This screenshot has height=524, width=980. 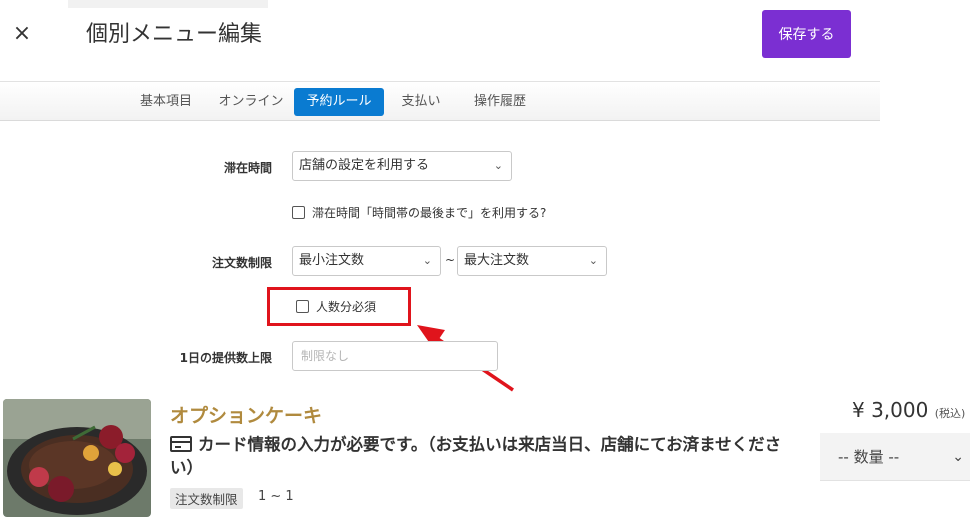 I want to click on stay-time-select: 店舗の設定を利用する ⌄, so click(x=402, y=166).